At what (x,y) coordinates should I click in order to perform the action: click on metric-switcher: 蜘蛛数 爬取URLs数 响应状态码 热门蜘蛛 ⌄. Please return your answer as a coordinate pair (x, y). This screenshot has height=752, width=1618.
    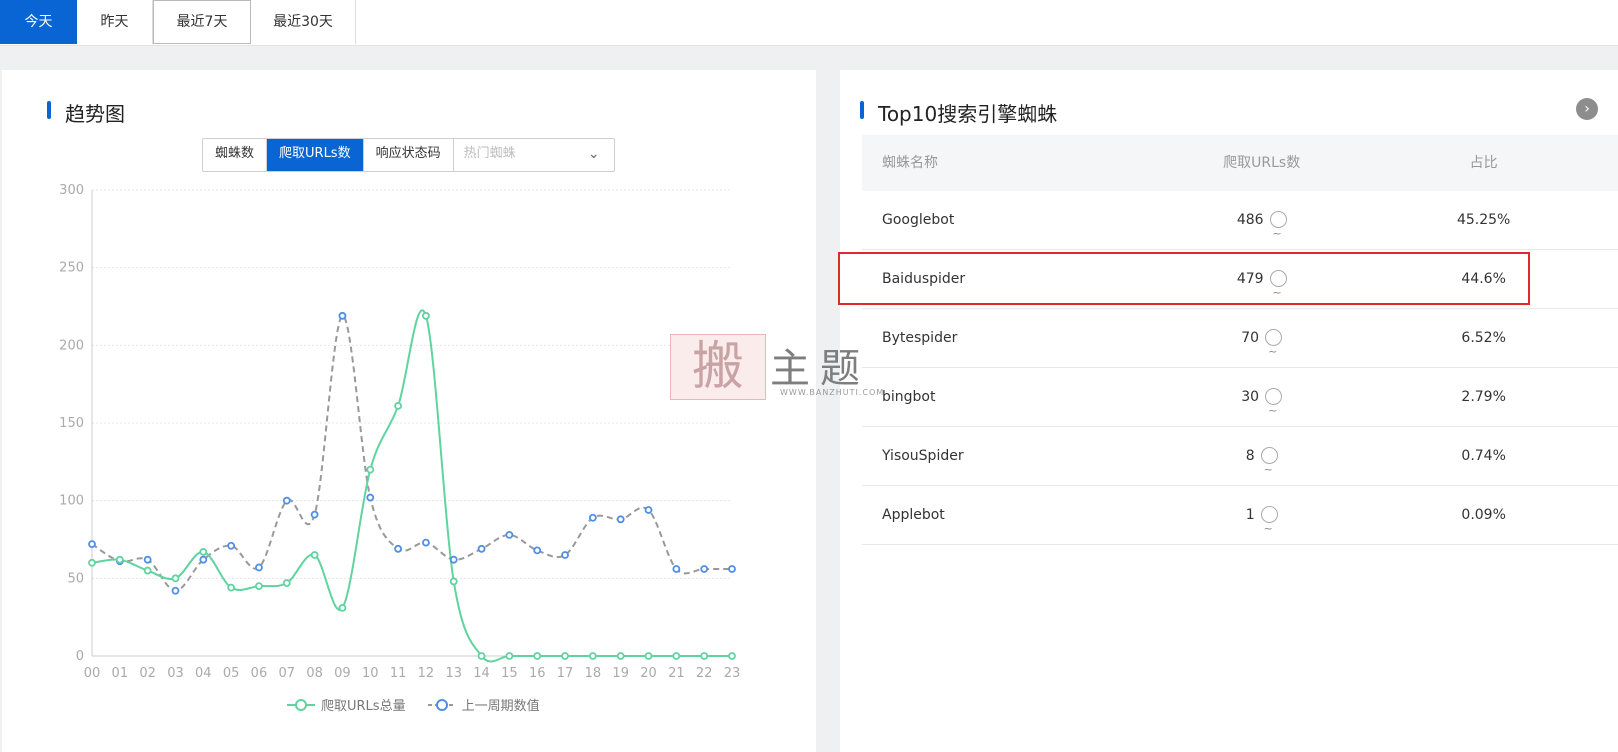
    Looking at the image, I should click on (408, 155).